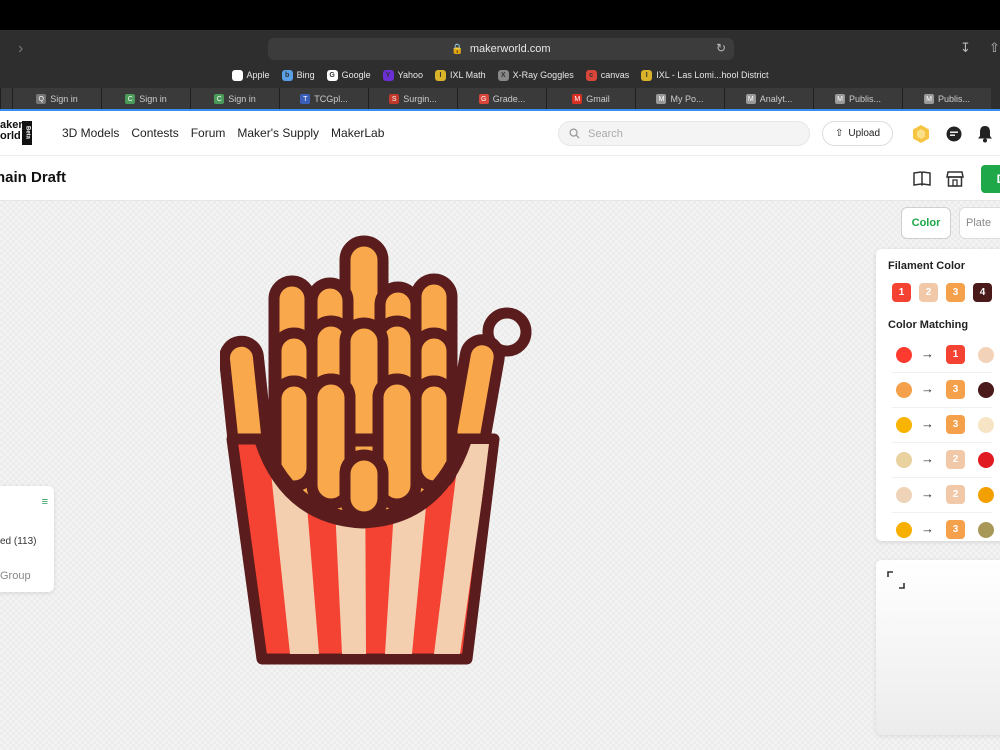 The width and height of the screenshot is (1000, 750). Describe the element at coordinates (591, 75) in the screenshot. I see `favorite-icon: c` at that location.